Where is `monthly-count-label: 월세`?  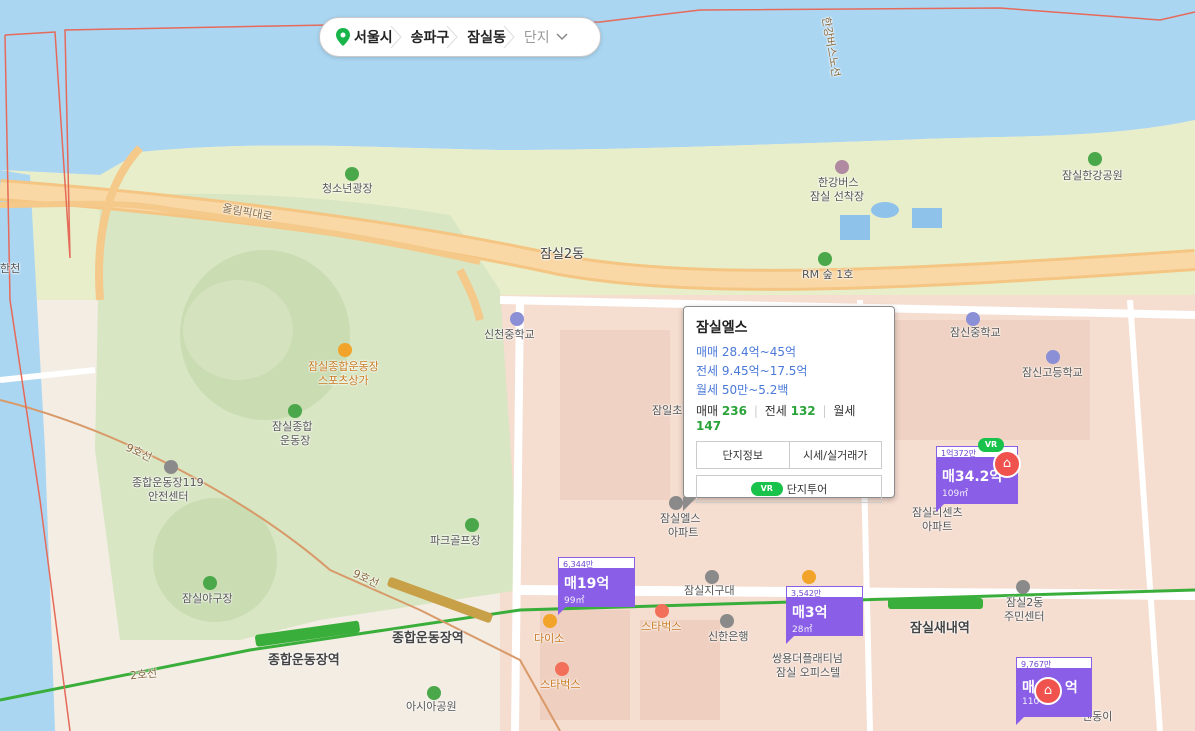
monthly-count-label: 월세 is located at coordinates (844, 411).